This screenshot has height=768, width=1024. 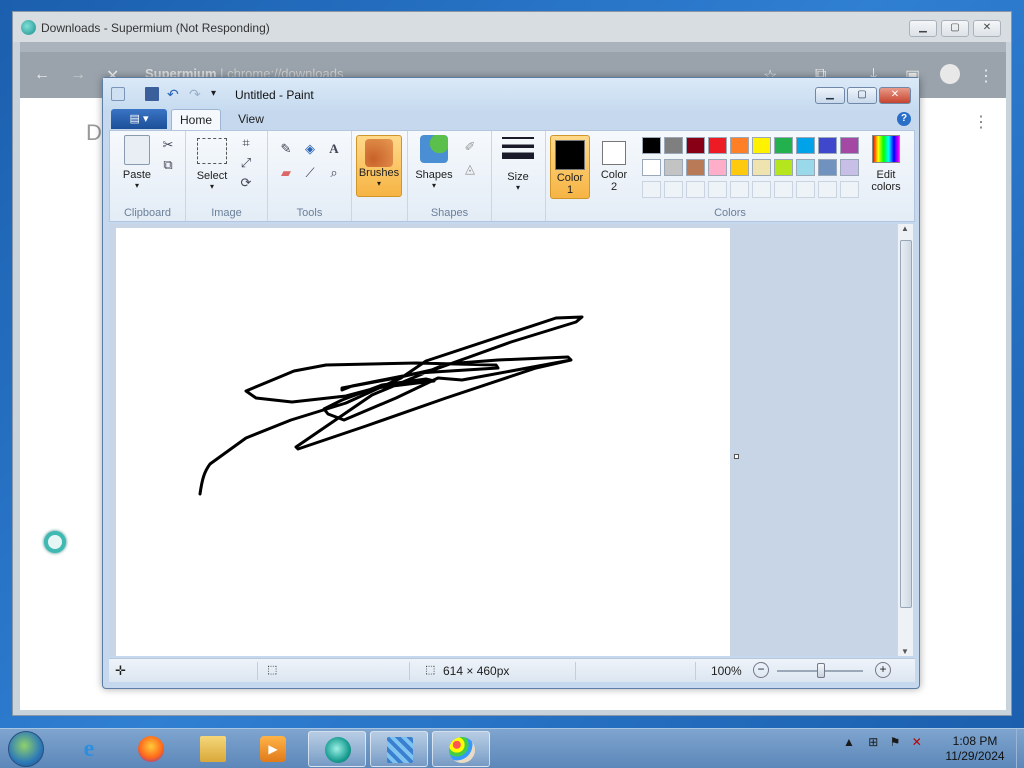 What do you see at coordinates (286, 173) in the screenshot?
I see `eraser-icon: ▰` at bounding box center [286, 173].